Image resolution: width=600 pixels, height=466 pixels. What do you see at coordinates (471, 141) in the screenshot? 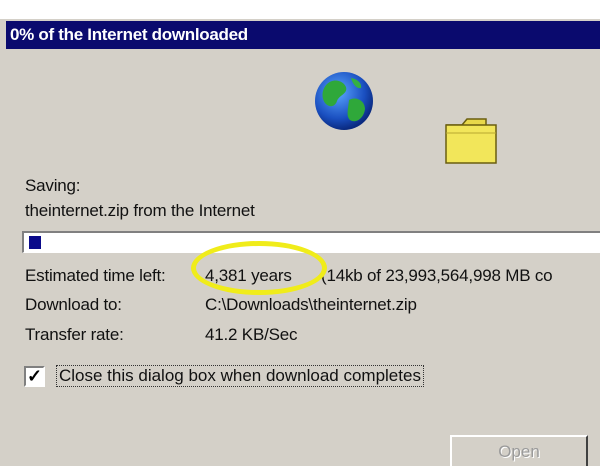
I see `folder-icon` at bounding box center [471, 141].